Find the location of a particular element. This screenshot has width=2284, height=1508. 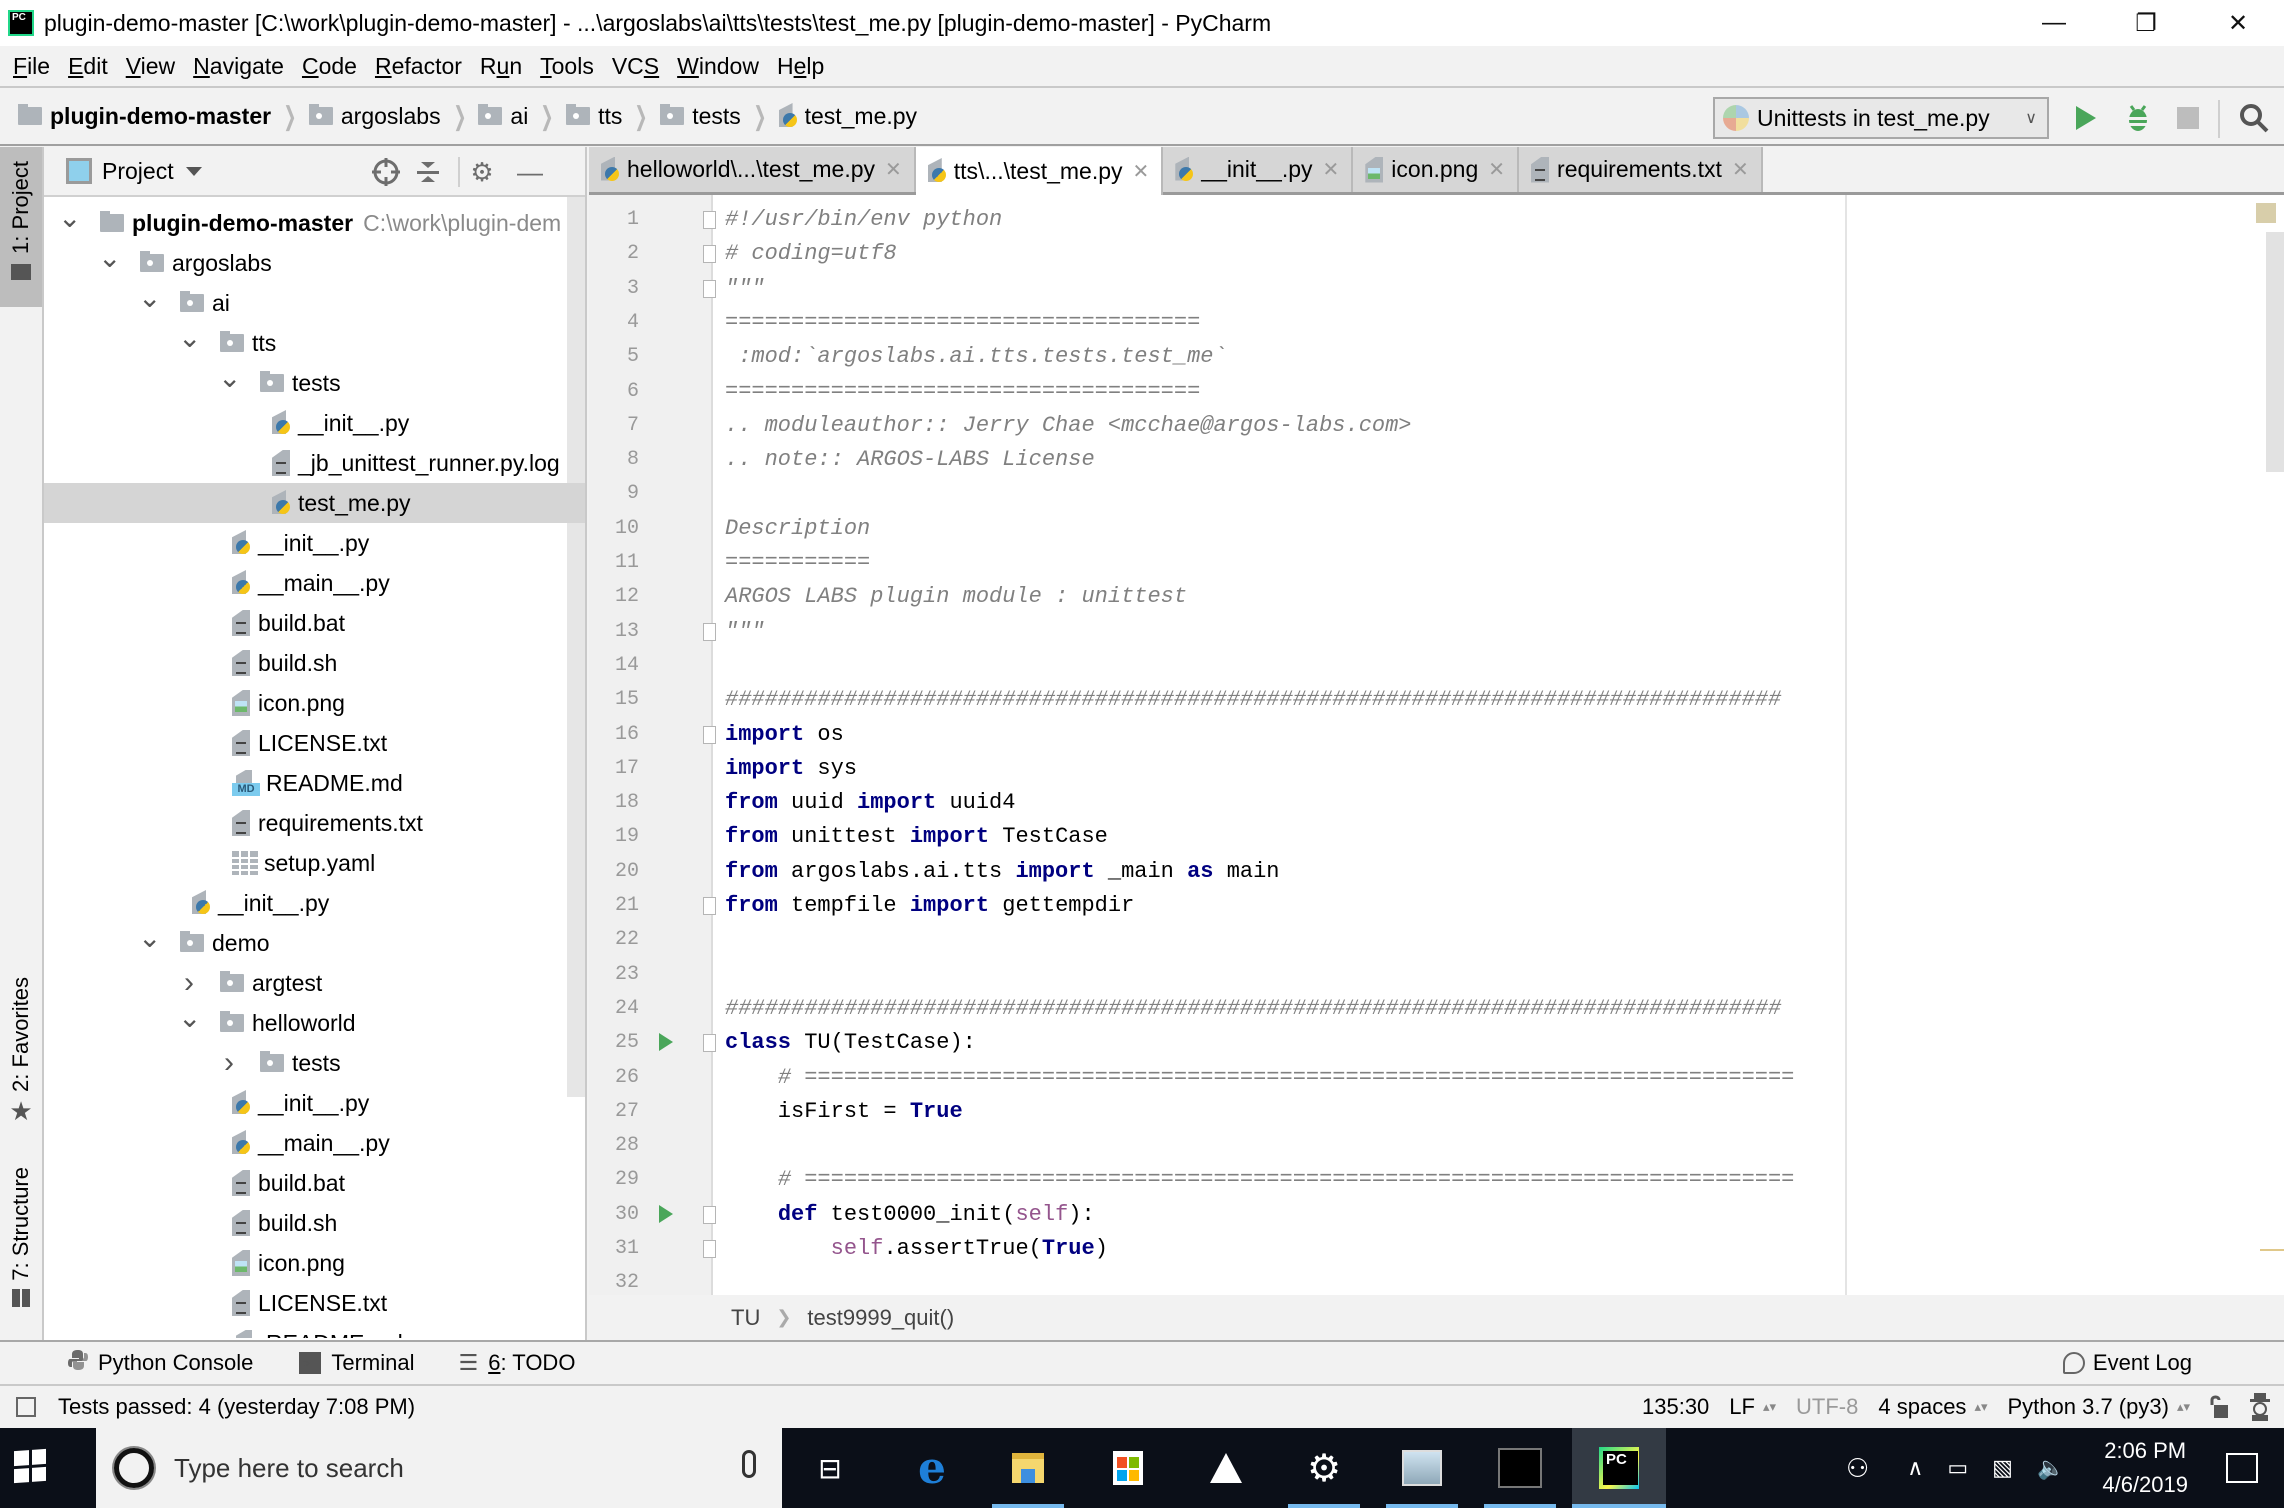

tree-item: _jb_unittest_runner.py.log is located at coordinates (314, 463).